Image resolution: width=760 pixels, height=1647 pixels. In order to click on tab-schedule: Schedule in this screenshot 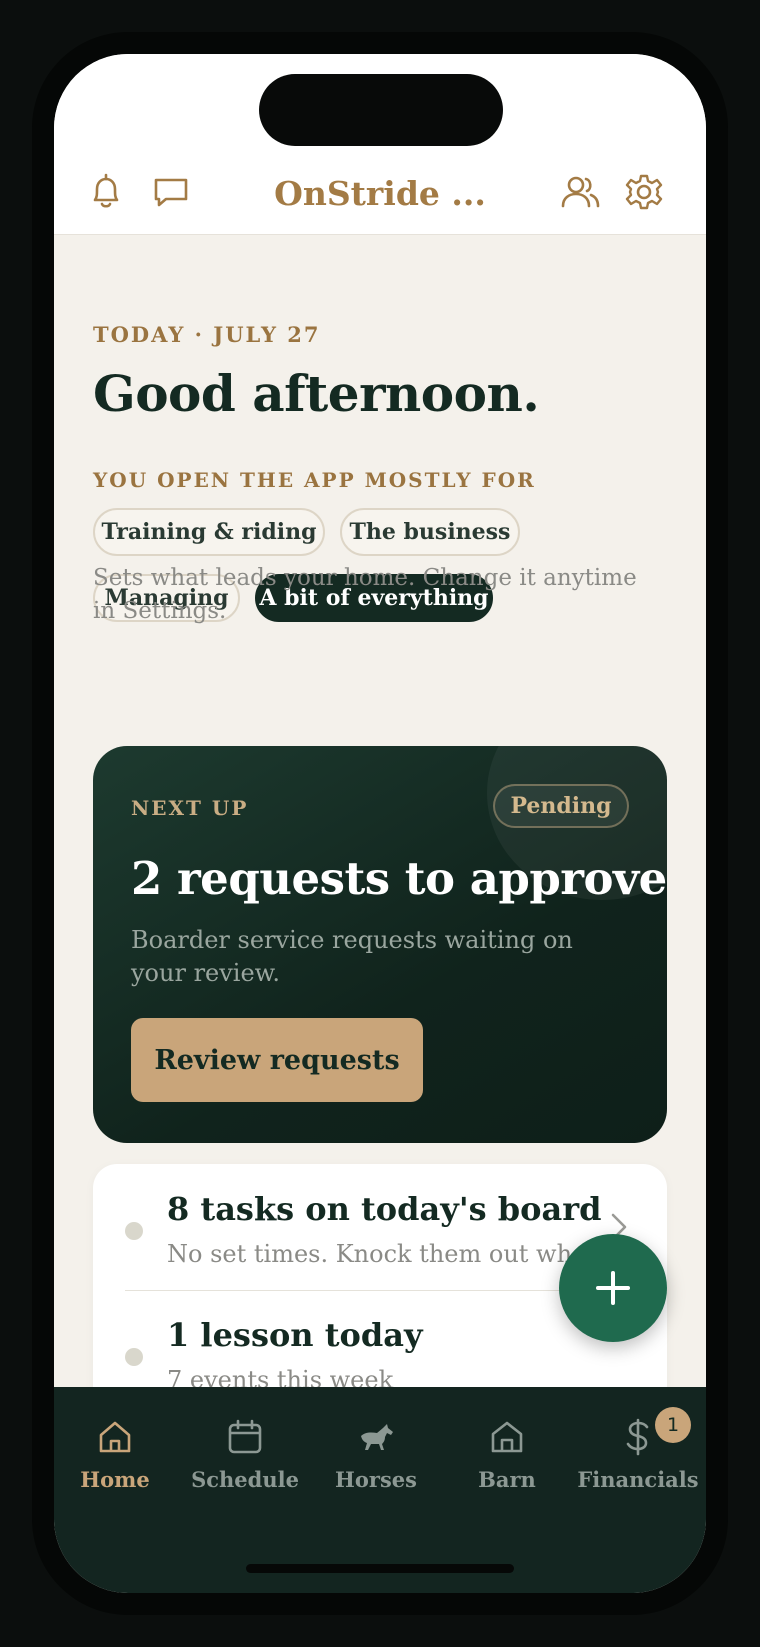, I will do `click(245, 1467)`.